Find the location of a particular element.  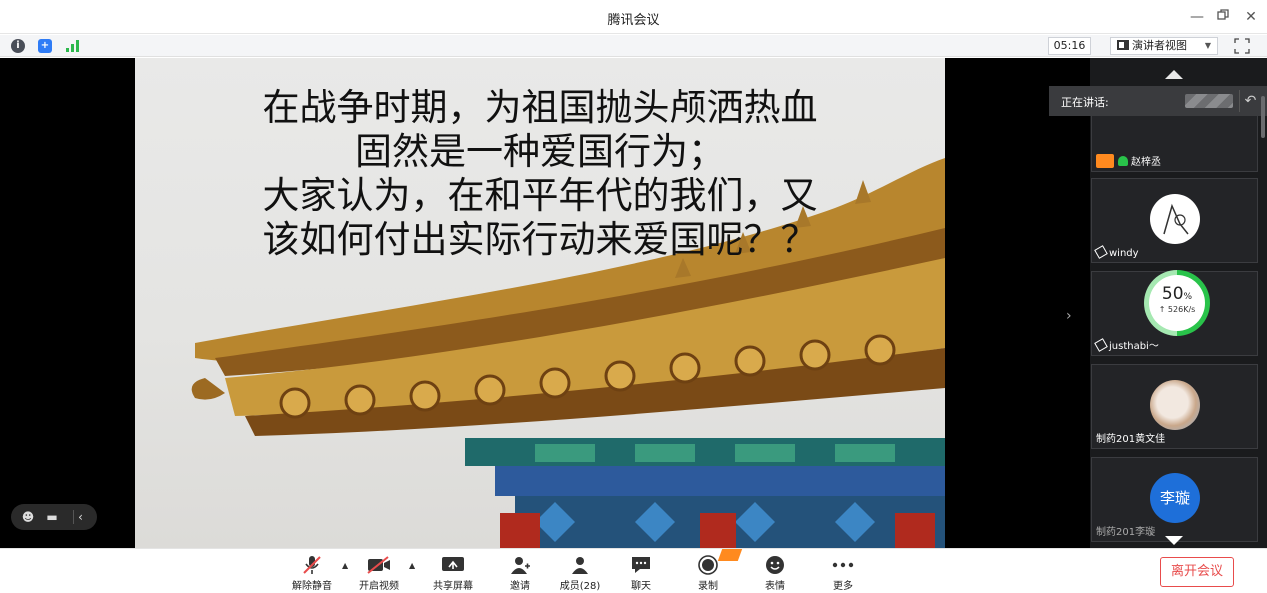

slide-line: 固然是一种爱国行为； is located at coordinates (540, 151).